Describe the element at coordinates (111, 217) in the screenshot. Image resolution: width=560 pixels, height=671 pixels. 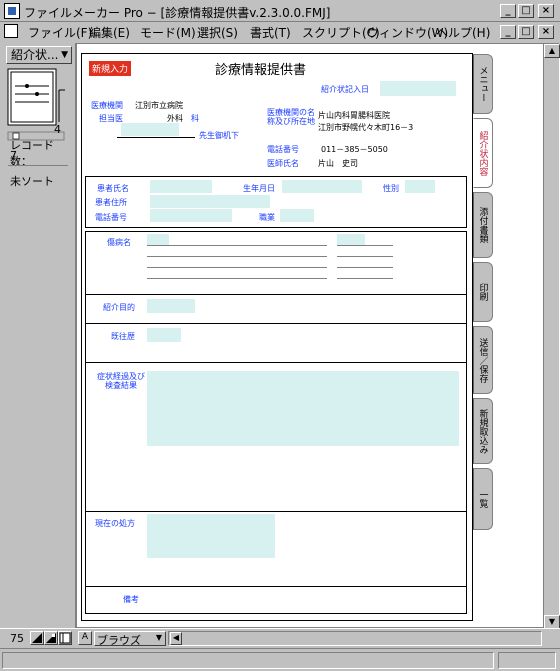
I see `patient-phone-label: 電話番号` at that location.